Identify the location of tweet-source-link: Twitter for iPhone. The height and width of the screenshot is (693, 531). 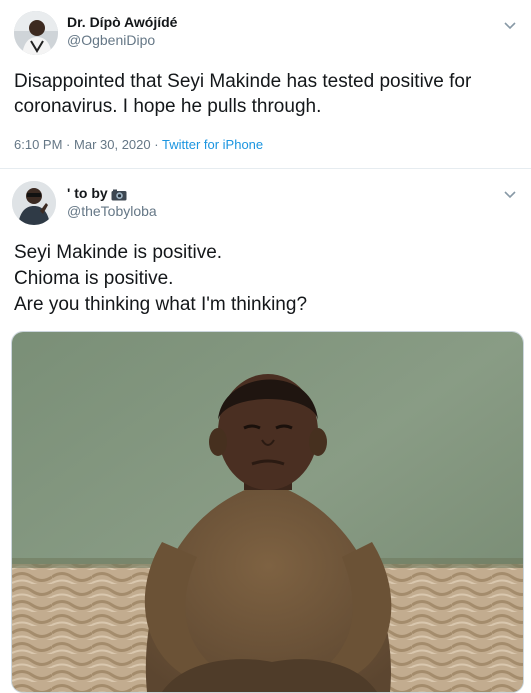
(212, 144).